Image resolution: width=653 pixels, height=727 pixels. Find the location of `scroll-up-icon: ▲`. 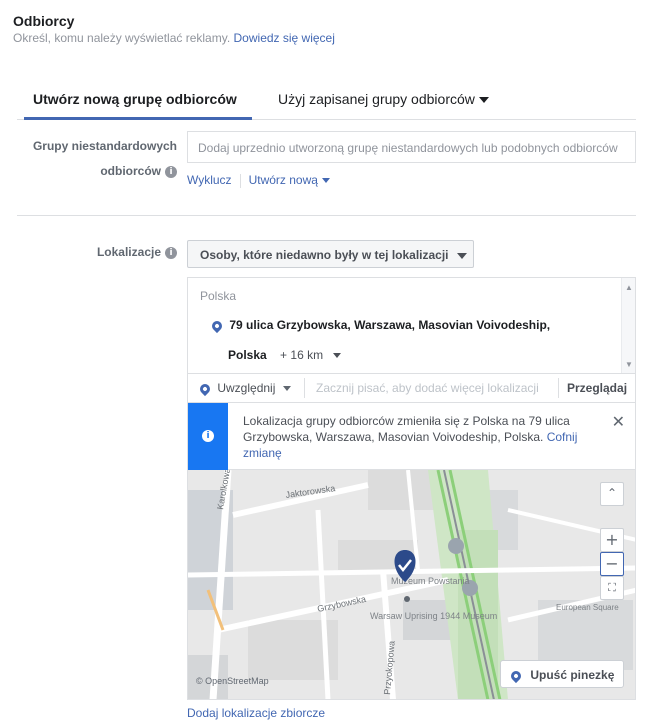

scroll-up-icon: ▲ is located at coordinates (629, 287).